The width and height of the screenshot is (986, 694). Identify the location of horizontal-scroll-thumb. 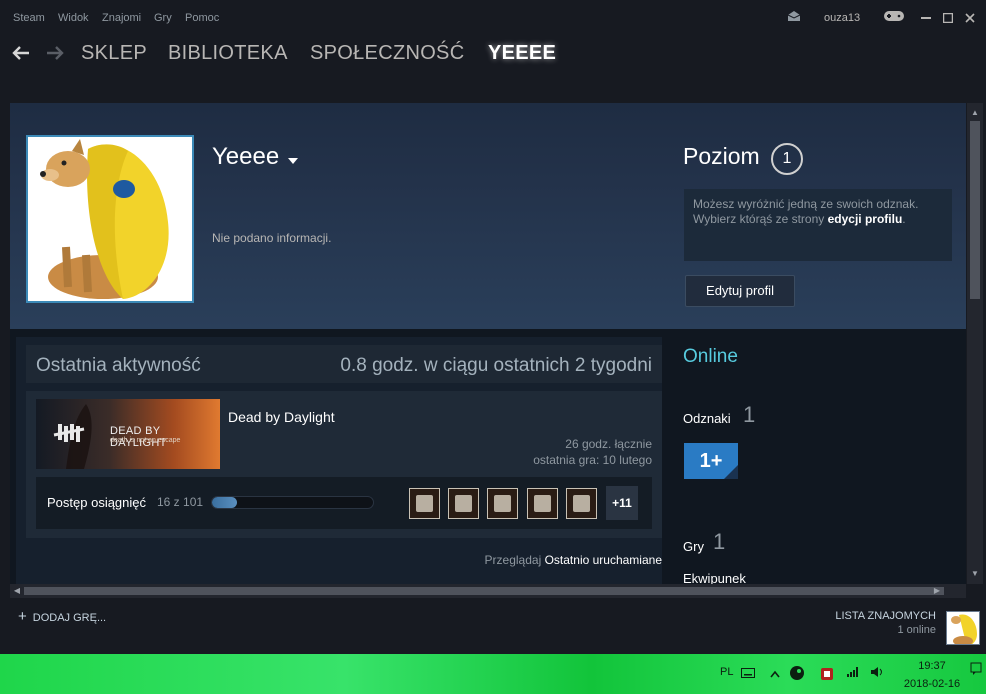
(484, 591).